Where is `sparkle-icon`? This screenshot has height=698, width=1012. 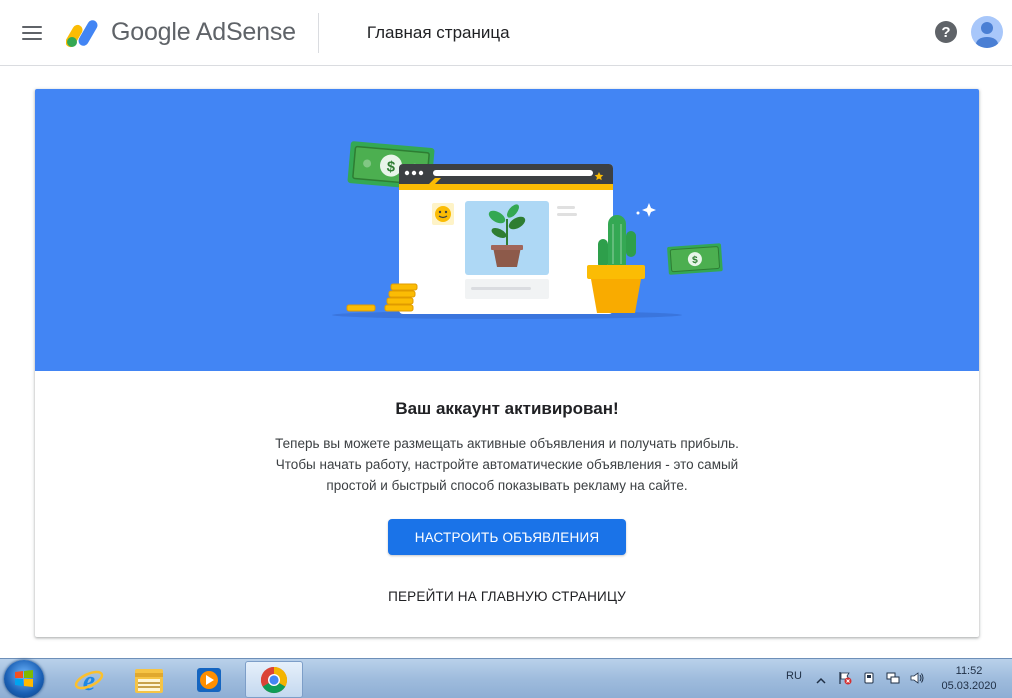 sparkle-icon is located at coordinates (646, 210).